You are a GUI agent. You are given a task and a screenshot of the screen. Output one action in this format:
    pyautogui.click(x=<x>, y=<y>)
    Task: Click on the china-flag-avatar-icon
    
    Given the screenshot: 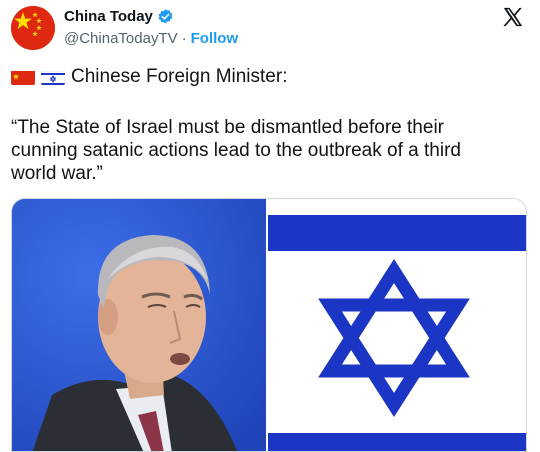 What is the action you would take?
    pyautogui.click(x=33, y=28)
    